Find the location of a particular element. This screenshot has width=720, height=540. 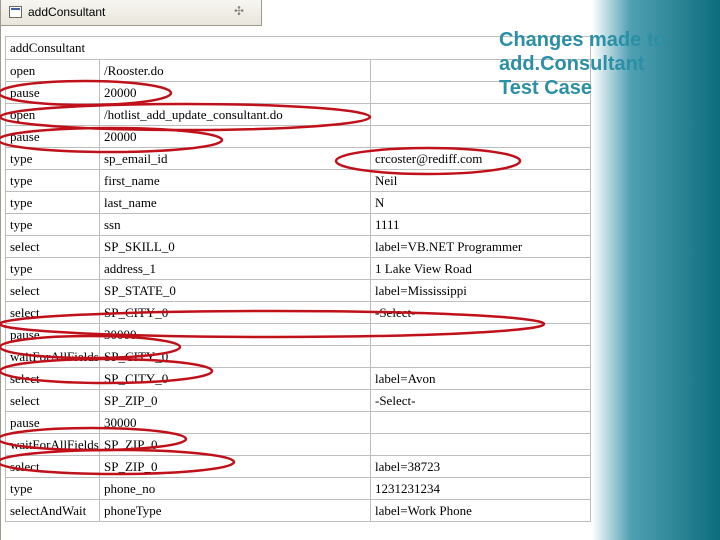

table-row: type sp_email_id crcoster@rediff.com is located at coordinates (298, 158).